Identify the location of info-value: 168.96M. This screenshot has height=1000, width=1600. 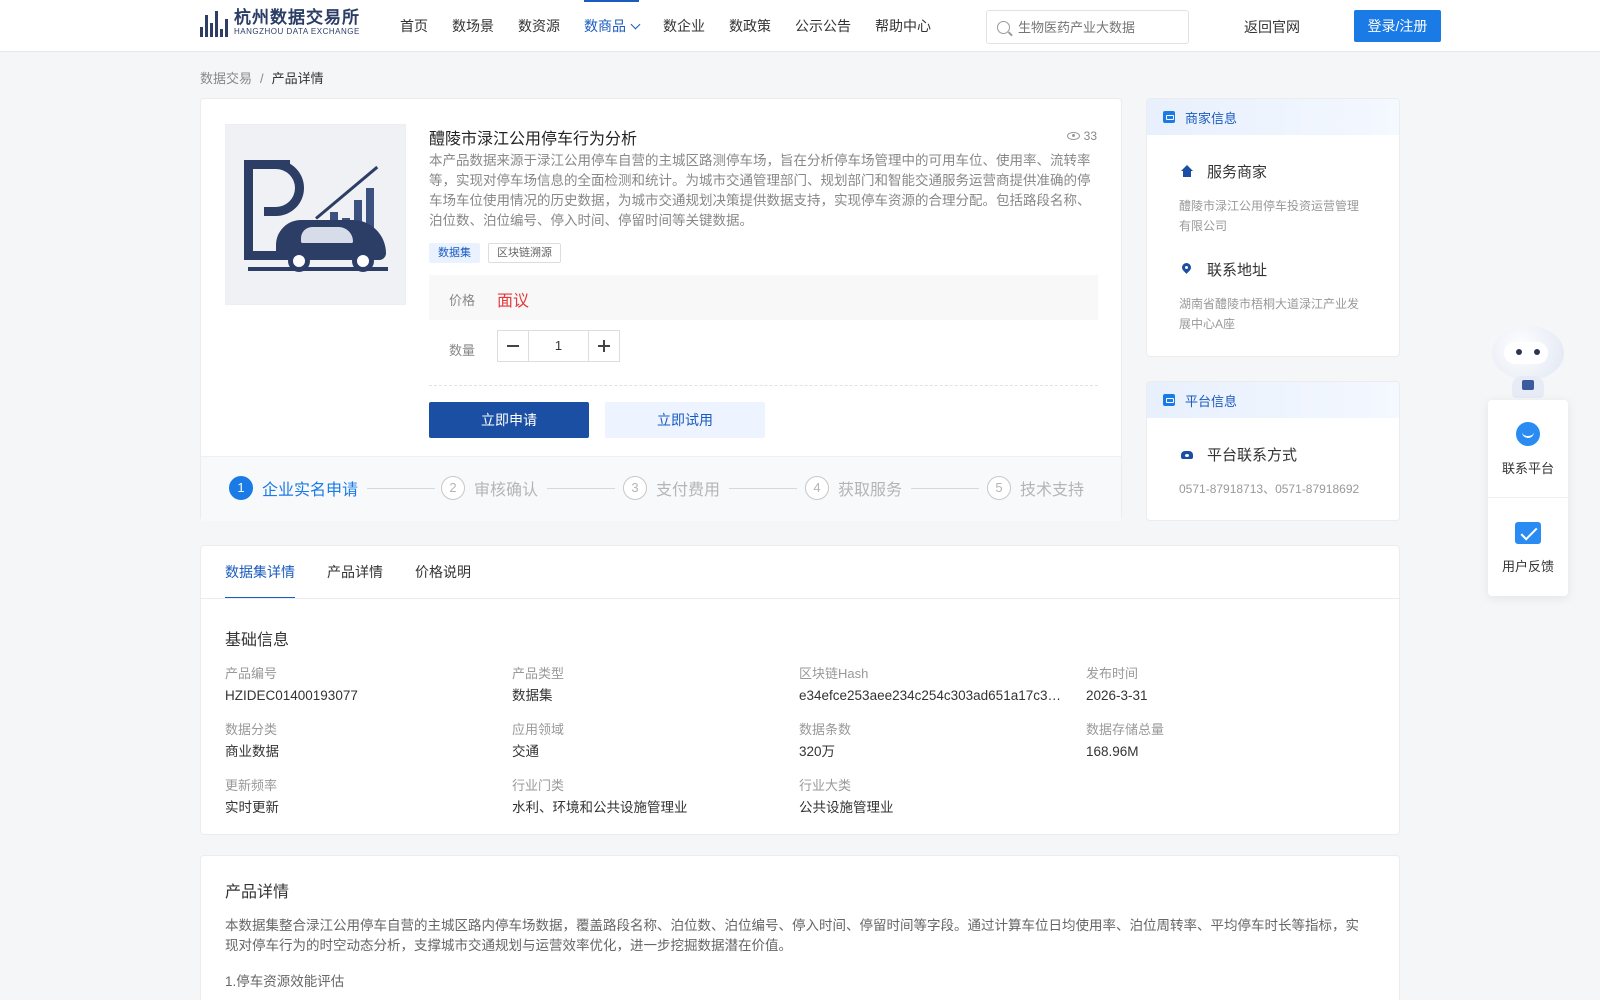
(1112, 751).